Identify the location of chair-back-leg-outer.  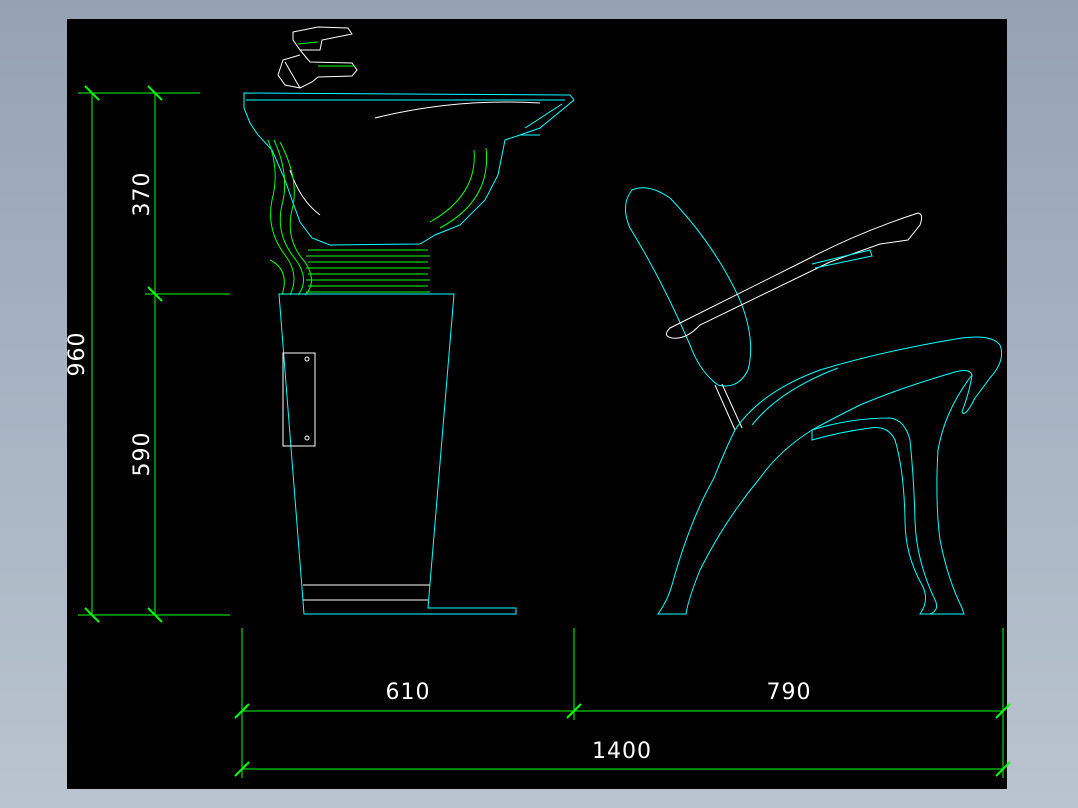
(949, 494).